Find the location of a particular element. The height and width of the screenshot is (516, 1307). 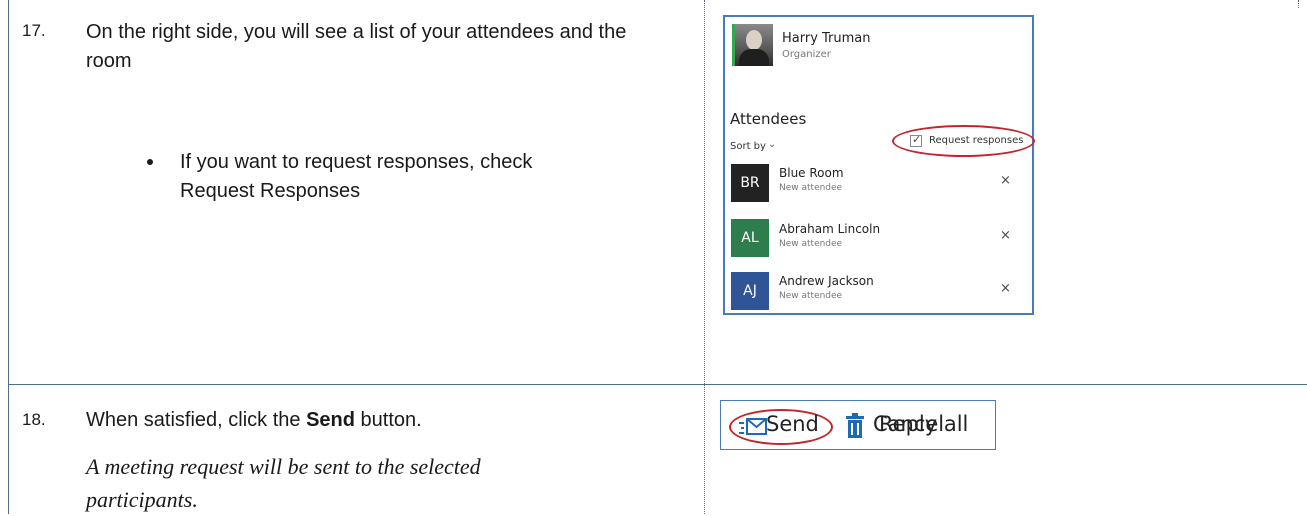

table-border-left is located at coordinates (8, 257).